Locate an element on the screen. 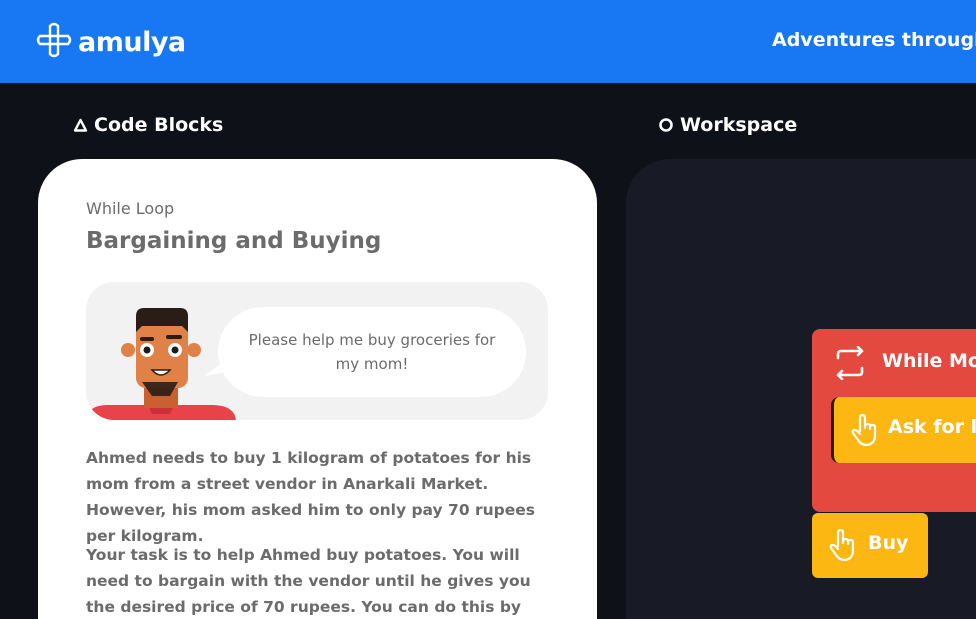 This screenshot has width=976, height=619. code-blocks-label: Code Blocks is located at coordinates (159, 125).